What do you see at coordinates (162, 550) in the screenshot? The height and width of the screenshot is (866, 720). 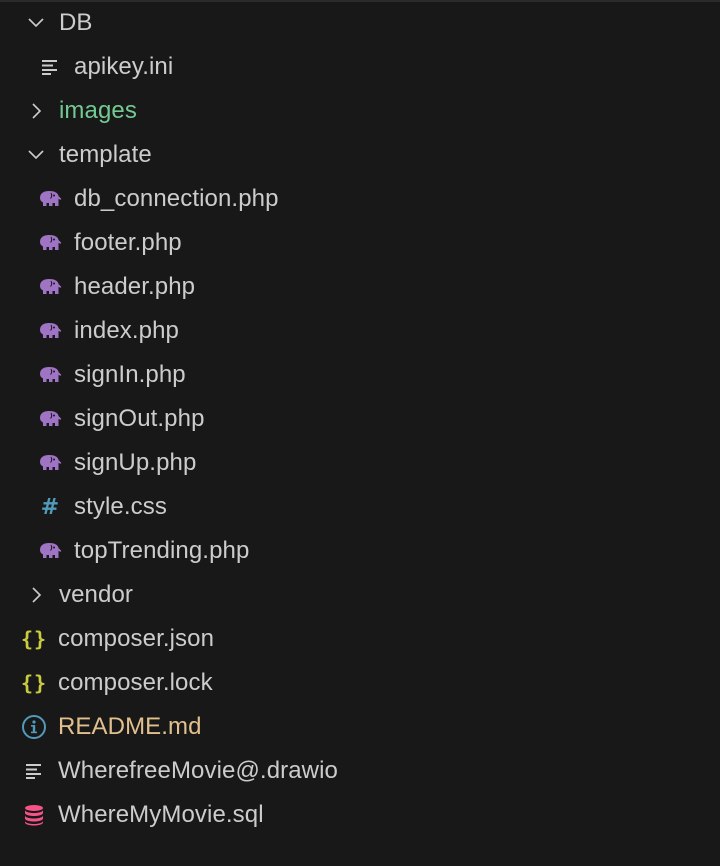 I see `file-label: topTrending.php` at bounding box center [162, 550].